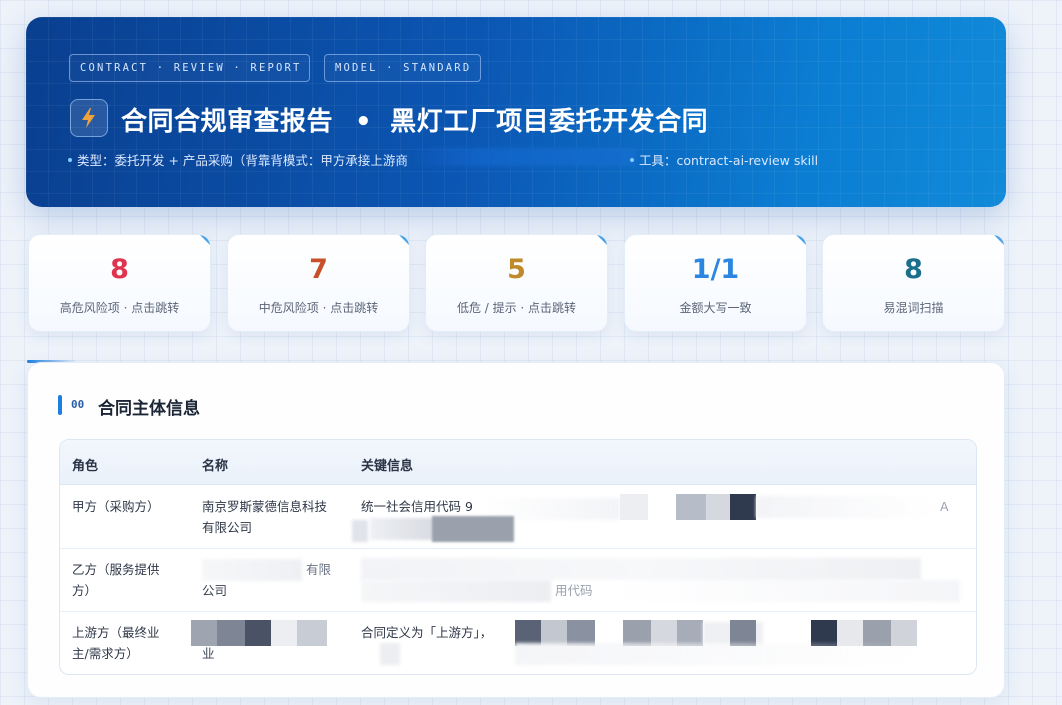 This screenshot has width=1062, height=705. What do you see at coordinates (265, 506) in the screenshot?
I see `name-line: 南京罗斯蒙德信息科技` at bounding box center [265, 506].